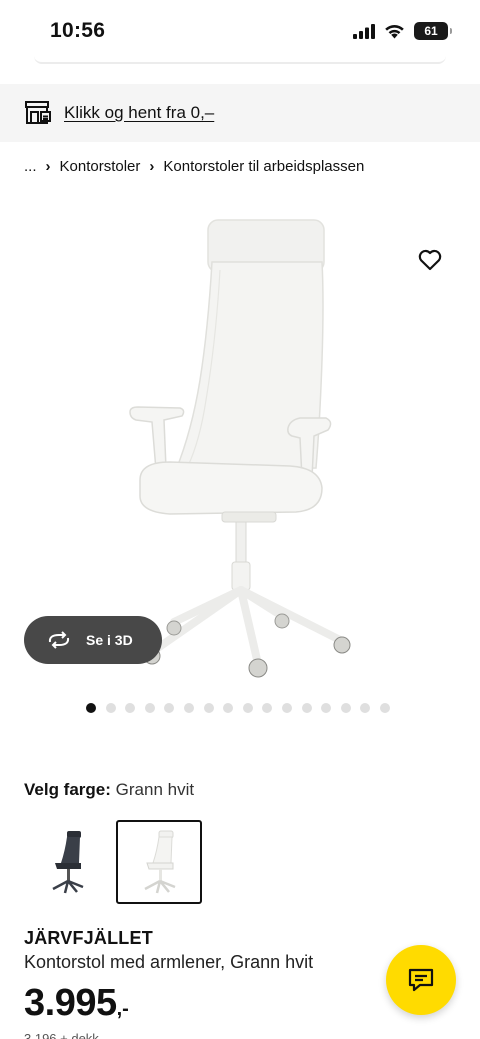 The width and height of the screenshot is (480, 1039). What do you see at coordinates (109, 640) in the screenshot?
I see `view-3d-label: Se i 3D` at bounding box center [109, 640].